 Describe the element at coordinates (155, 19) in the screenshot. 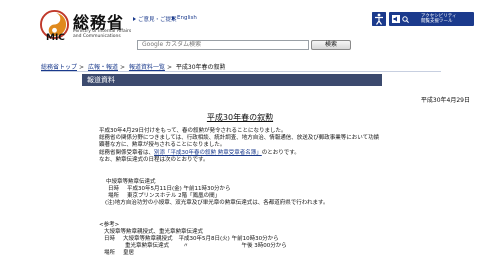

I see `feedback-link: ご意見・ご提案` at that location.